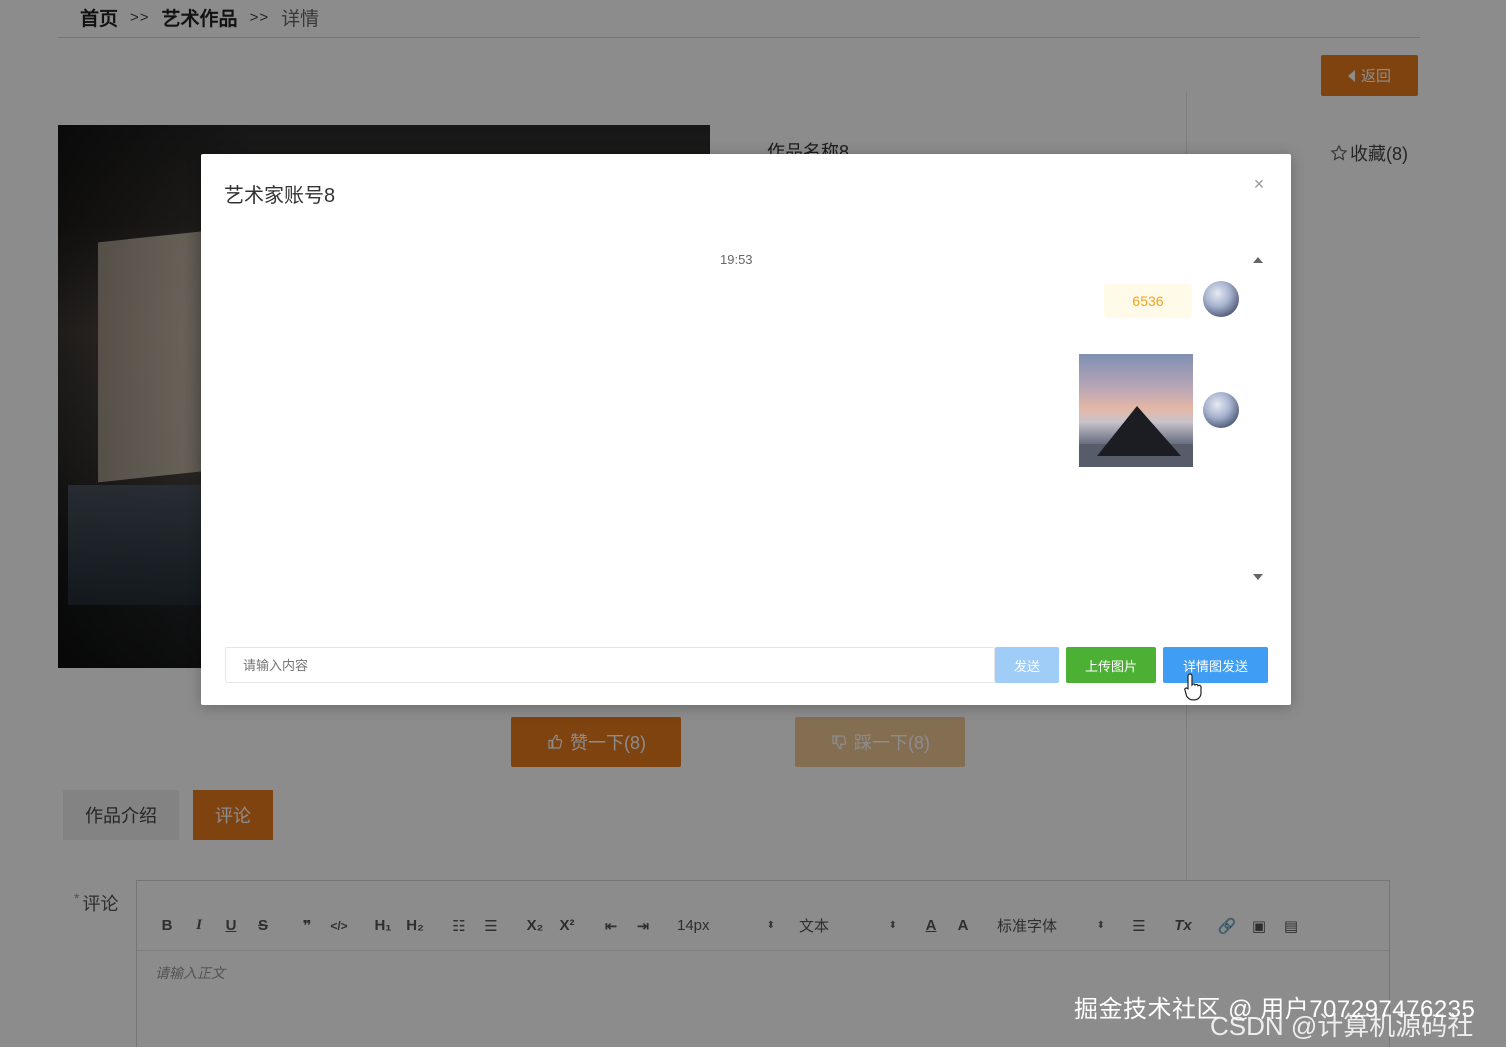 Image resolution: width=1506 pixels, height=1047 pixels. Describe the element at coordinates (1148, 301) in the screenshot. I see `message-bubble: 6536` at that location.